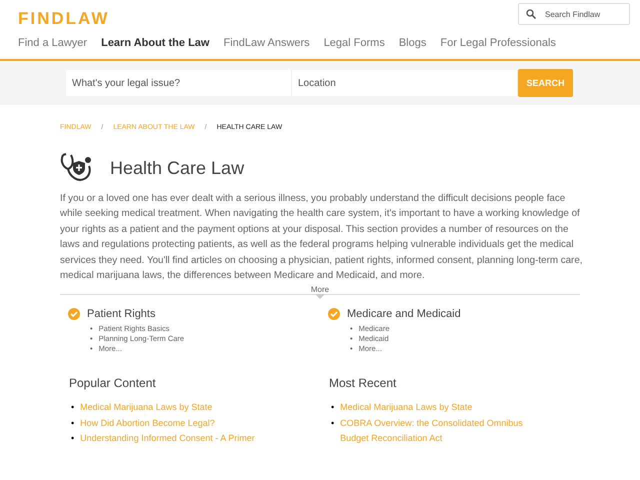  Describe the element at coordinates (177, 168) in the screenshot. I see `page-title: Health Care Law` at that location.